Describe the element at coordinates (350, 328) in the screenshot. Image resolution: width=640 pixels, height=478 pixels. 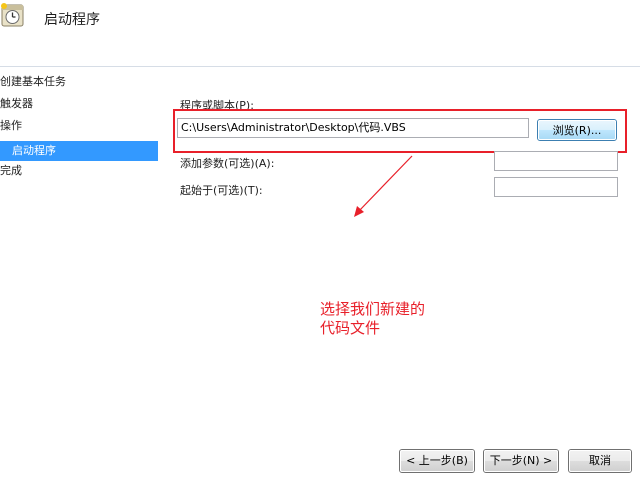
I see `annotation-line-2: 代码文件` at that location.